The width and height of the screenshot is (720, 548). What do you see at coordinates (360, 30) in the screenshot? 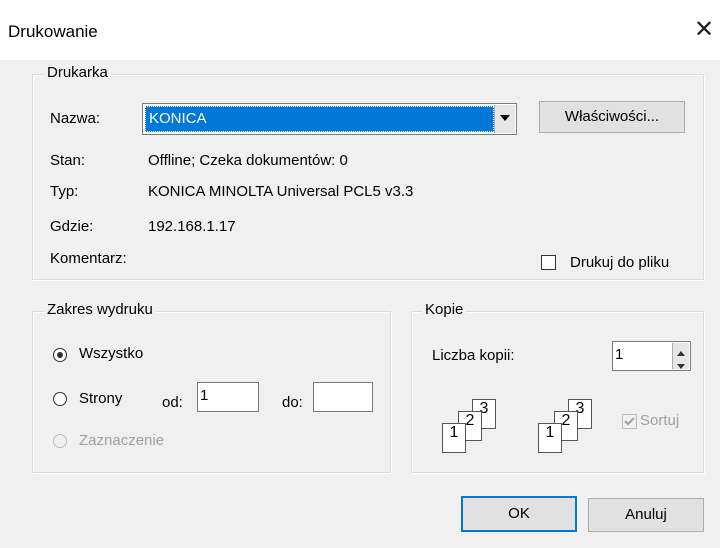
I see `title-bar` at bounding box center [360, 30].